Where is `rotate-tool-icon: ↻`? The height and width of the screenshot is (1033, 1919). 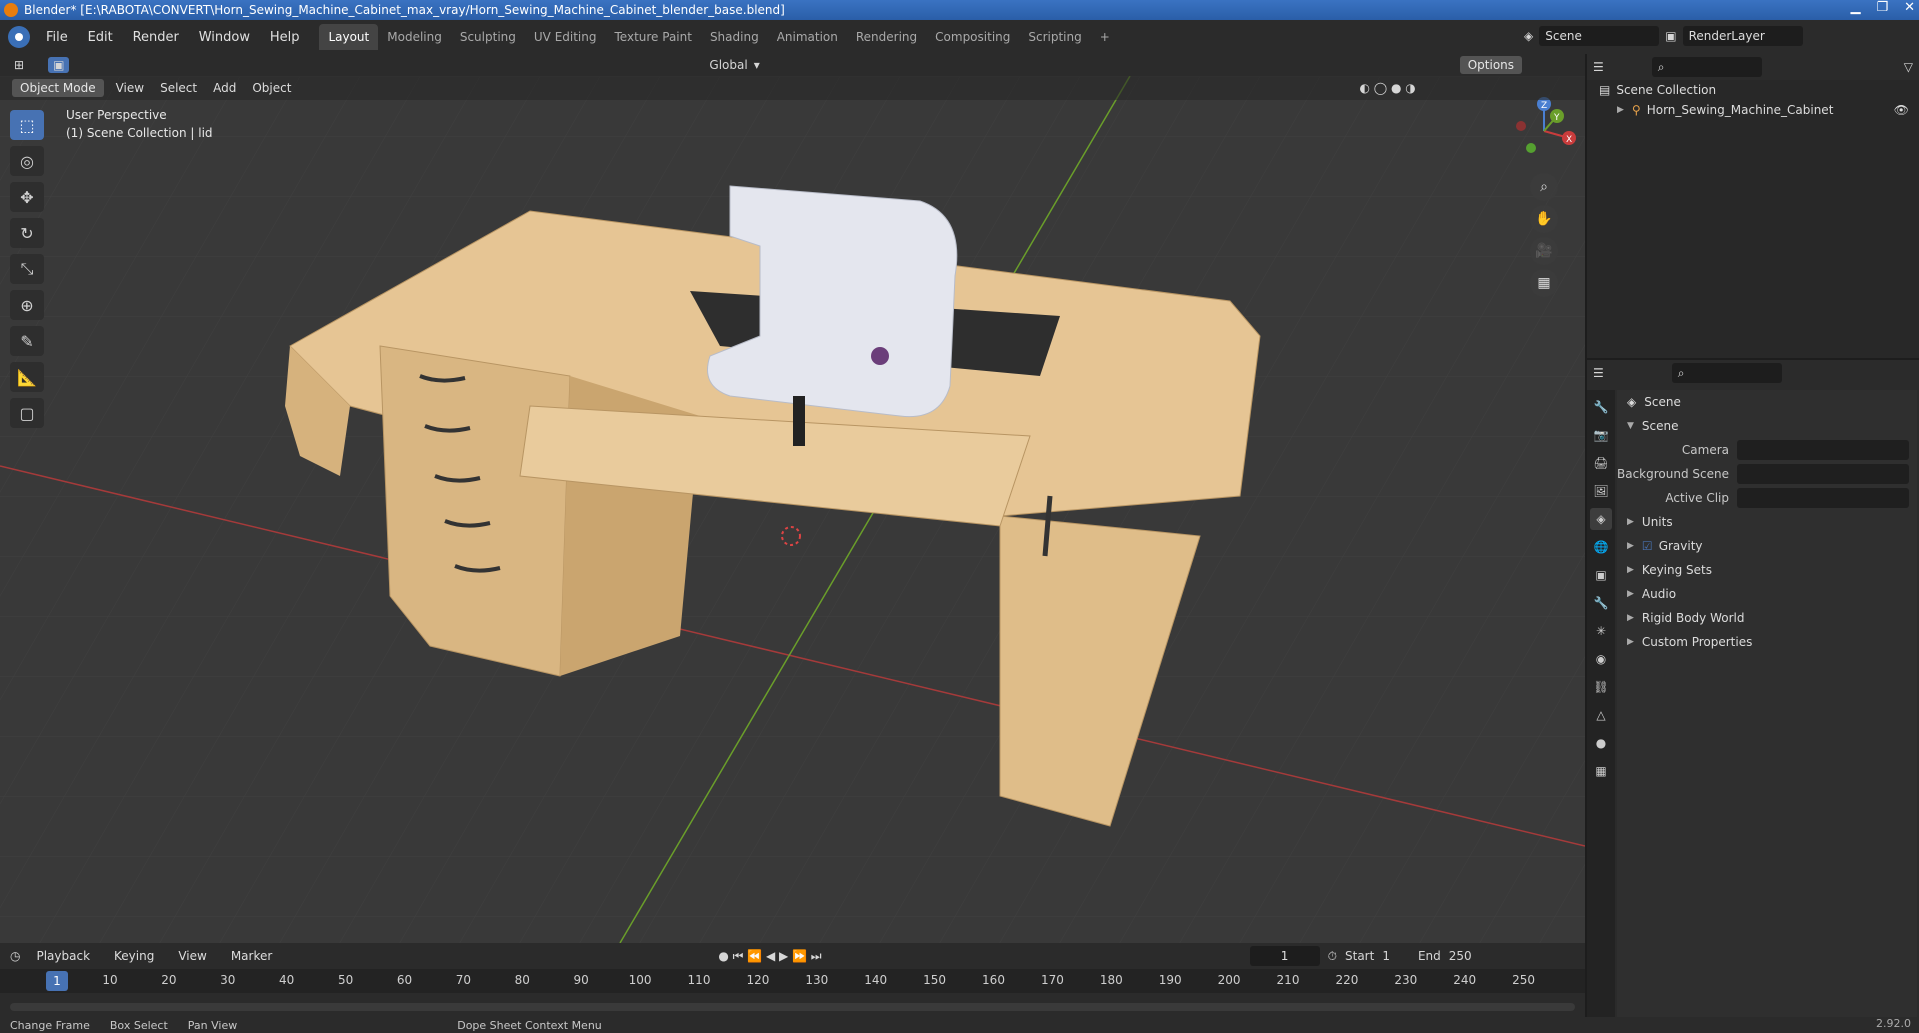
rotate-tool-icon: ↻ is located at coordinates (27, 233).